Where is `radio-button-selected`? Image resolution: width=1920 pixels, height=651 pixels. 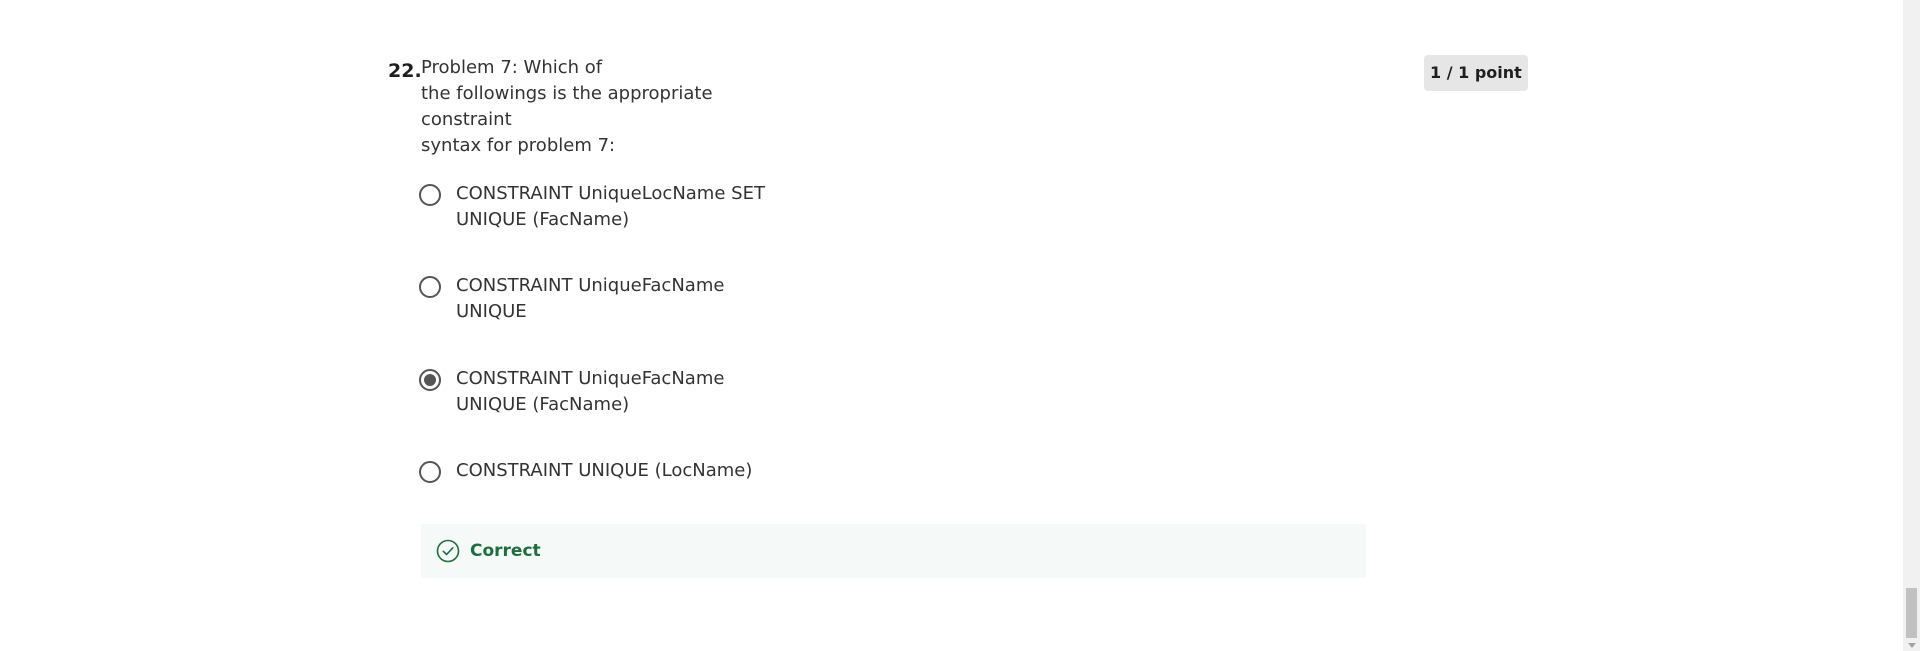
radio-button-selected is located at coordinates (430, 380).